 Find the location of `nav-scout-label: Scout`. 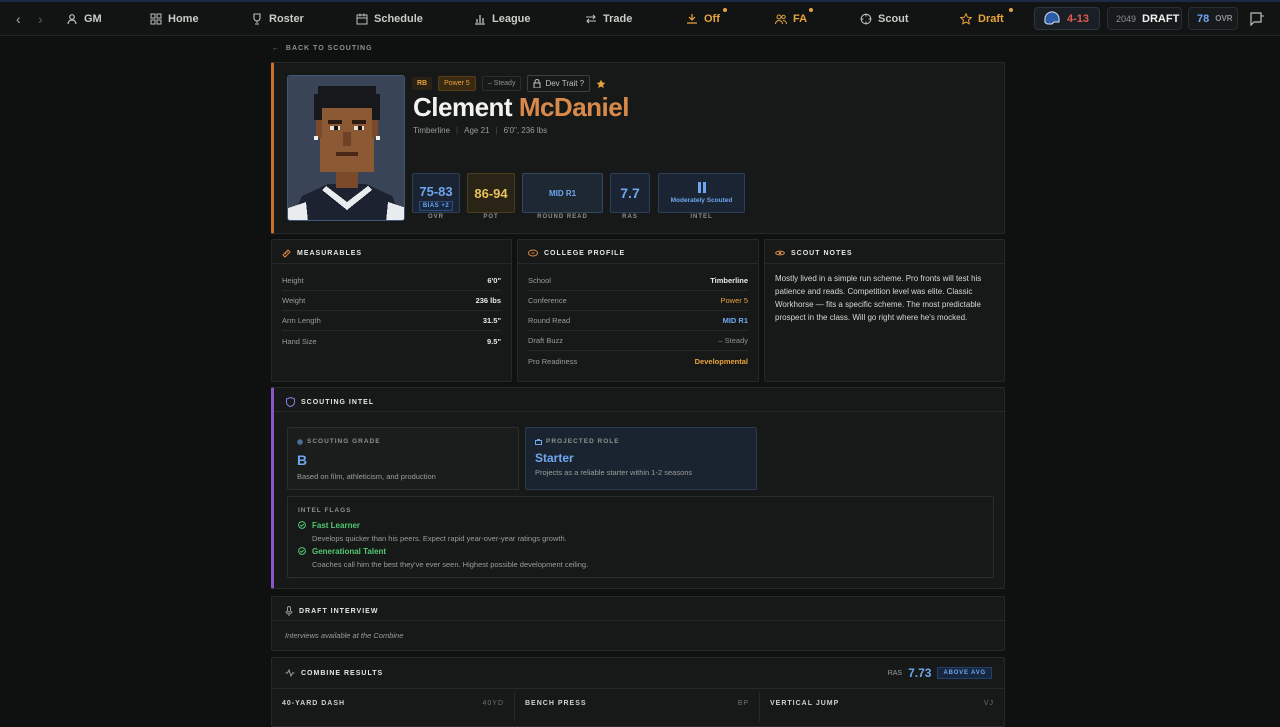

nav-scout-label: Scout is located at coordinates (893, 19).